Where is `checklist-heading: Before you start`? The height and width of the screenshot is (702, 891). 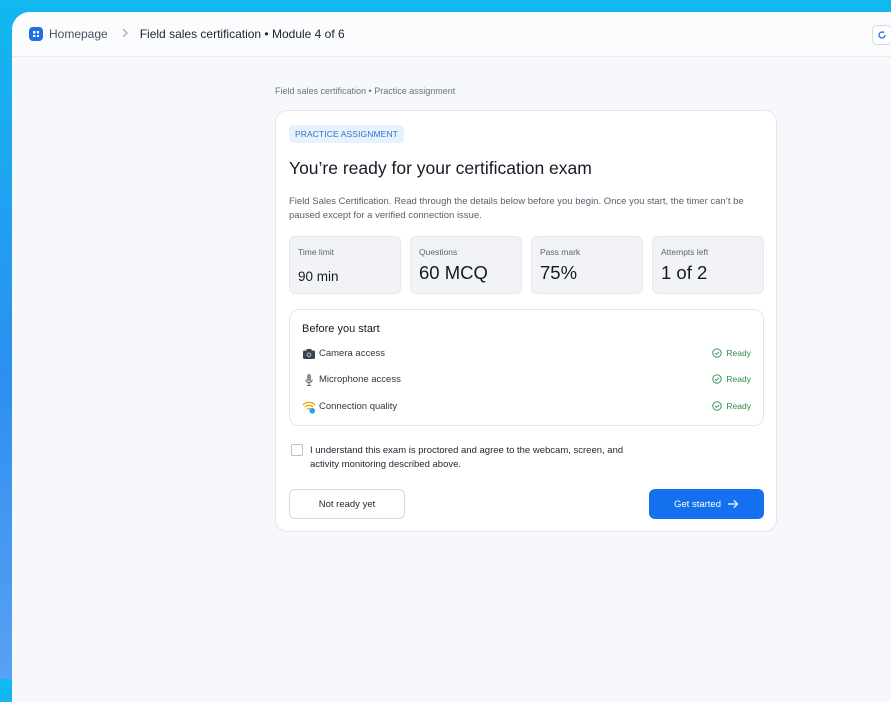
checklist-heading: Before you start is located at coordinates (341, 329).